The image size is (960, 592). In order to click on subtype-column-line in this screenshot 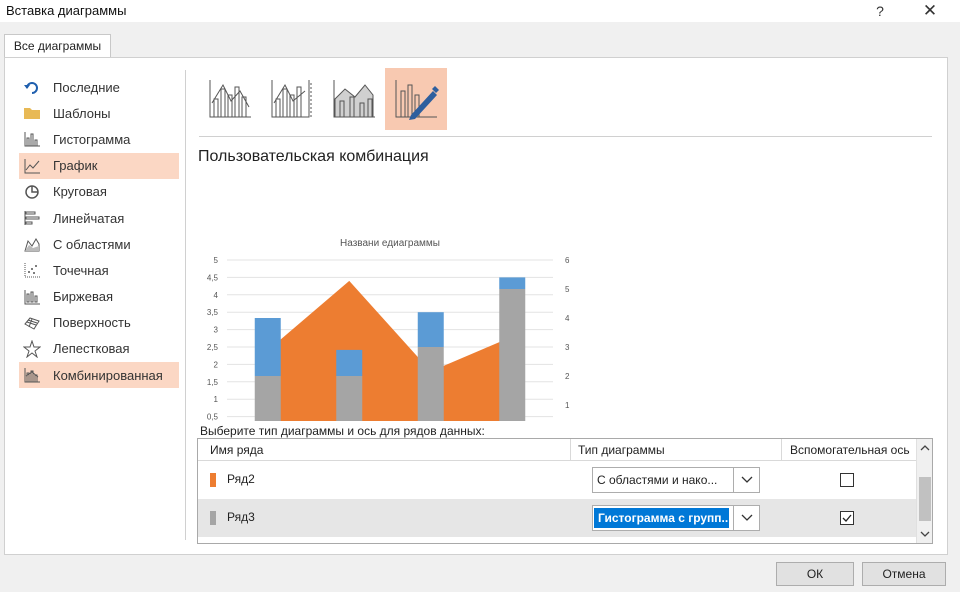, I will do `click(230, 99)`.